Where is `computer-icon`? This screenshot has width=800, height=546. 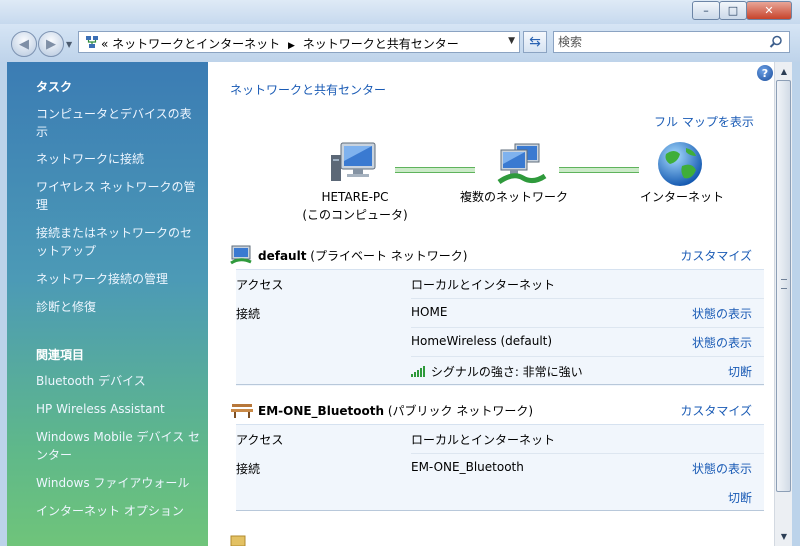
computer-icon is located at coordinates (353, 161).